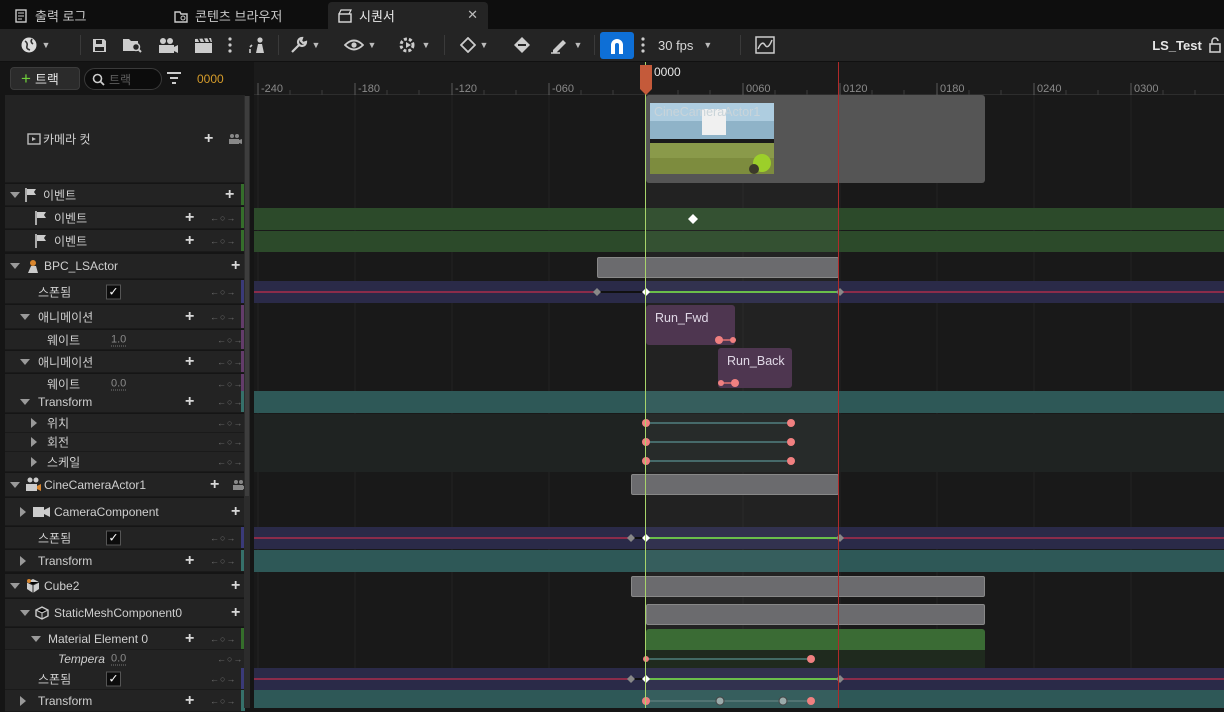 Image resolution: width=1224 pixels, height=712 pixels. Describe the element at coordinates (246, 15) in the screenshot. I see `tab-content-browser: 콘텐츠 브라우저` at that location.